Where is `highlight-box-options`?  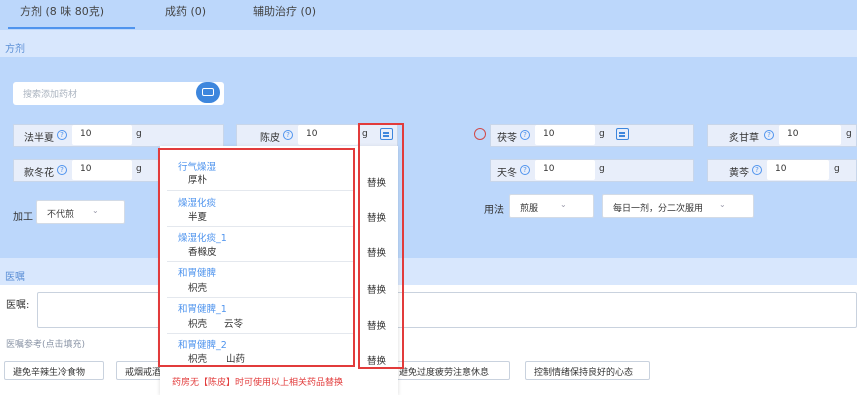 highlight-box-options is located at coordinates (256, 257).